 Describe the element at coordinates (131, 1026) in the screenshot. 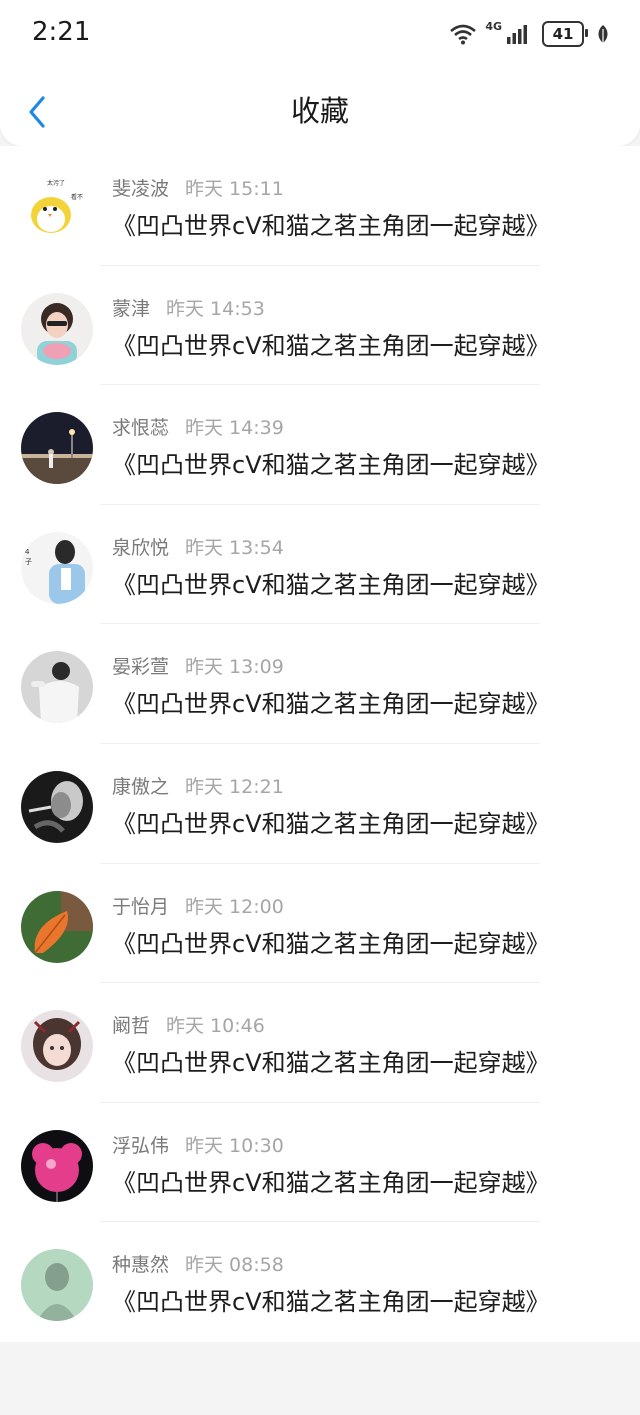

I see `author-name: 阚哲` at that location.